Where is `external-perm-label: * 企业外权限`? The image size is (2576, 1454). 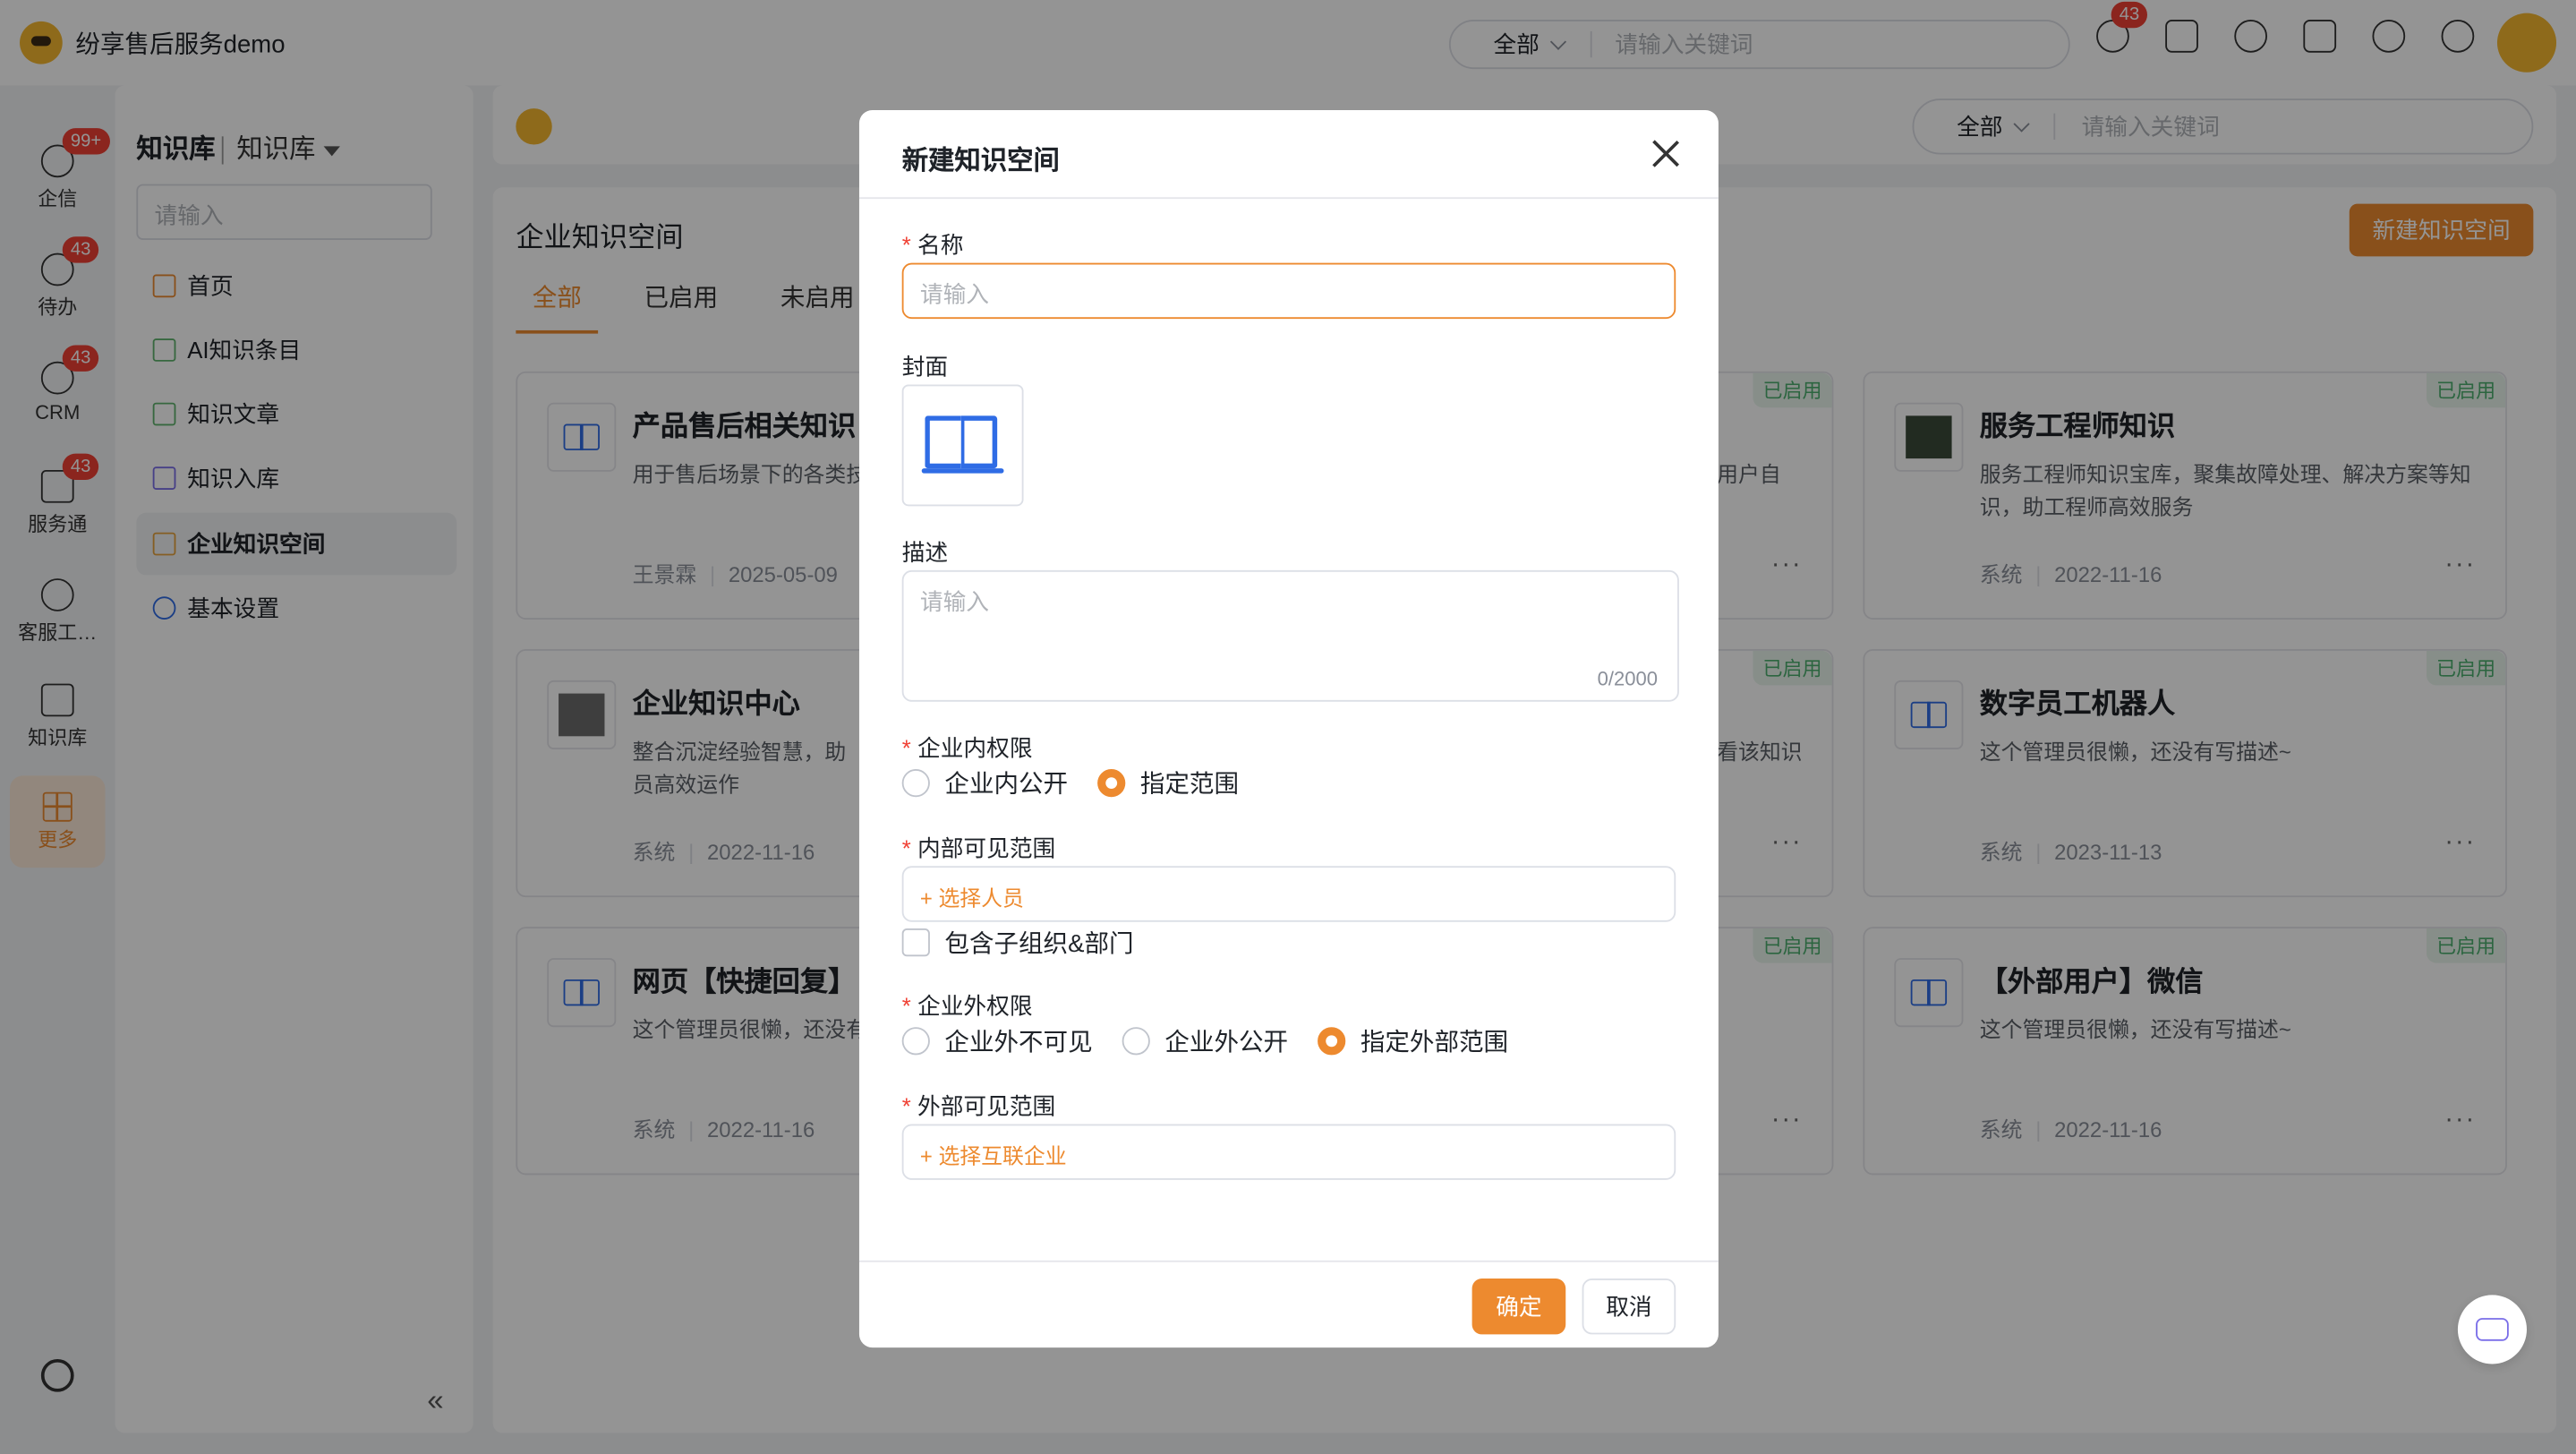
external-perm-label: * 企业外权限 is located at coordinates (967, 1005).